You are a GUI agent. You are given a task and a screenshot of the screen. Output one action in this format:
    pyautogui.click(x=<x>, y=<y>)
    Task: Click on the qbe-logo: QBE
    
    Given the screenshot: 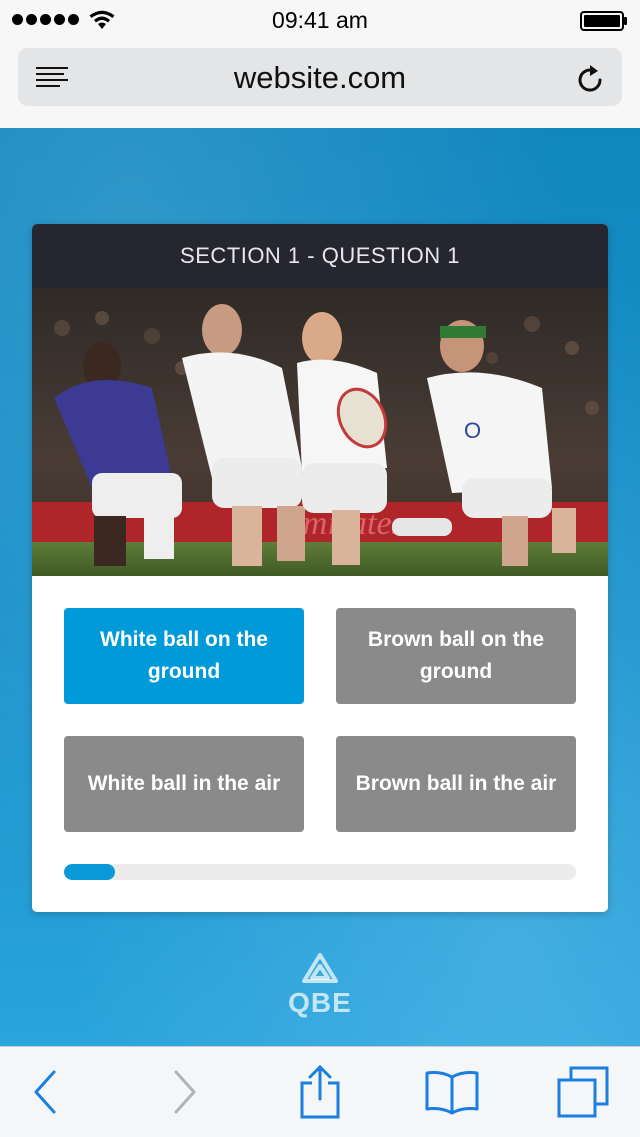 What is the action you would take?
    pyautogui.click(x=320, y=985)
    